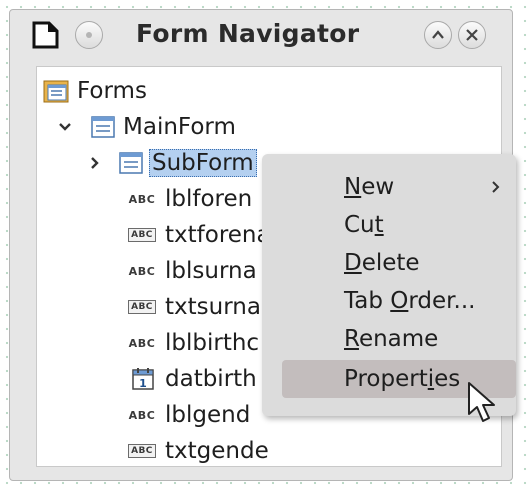 This screenshot has width=528, height=488. I want to click on tree-item-forms: Forms, so click(95, 91).